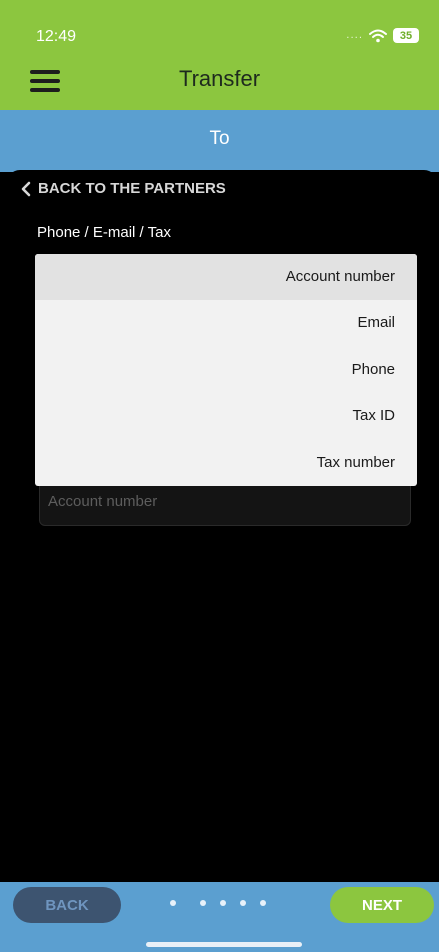 The width and height of the screenshot is (439, 952). What do you see at coordinates (218, 903) in the screenshot?
I see `step-indicator` at bounding box center [218, 903].